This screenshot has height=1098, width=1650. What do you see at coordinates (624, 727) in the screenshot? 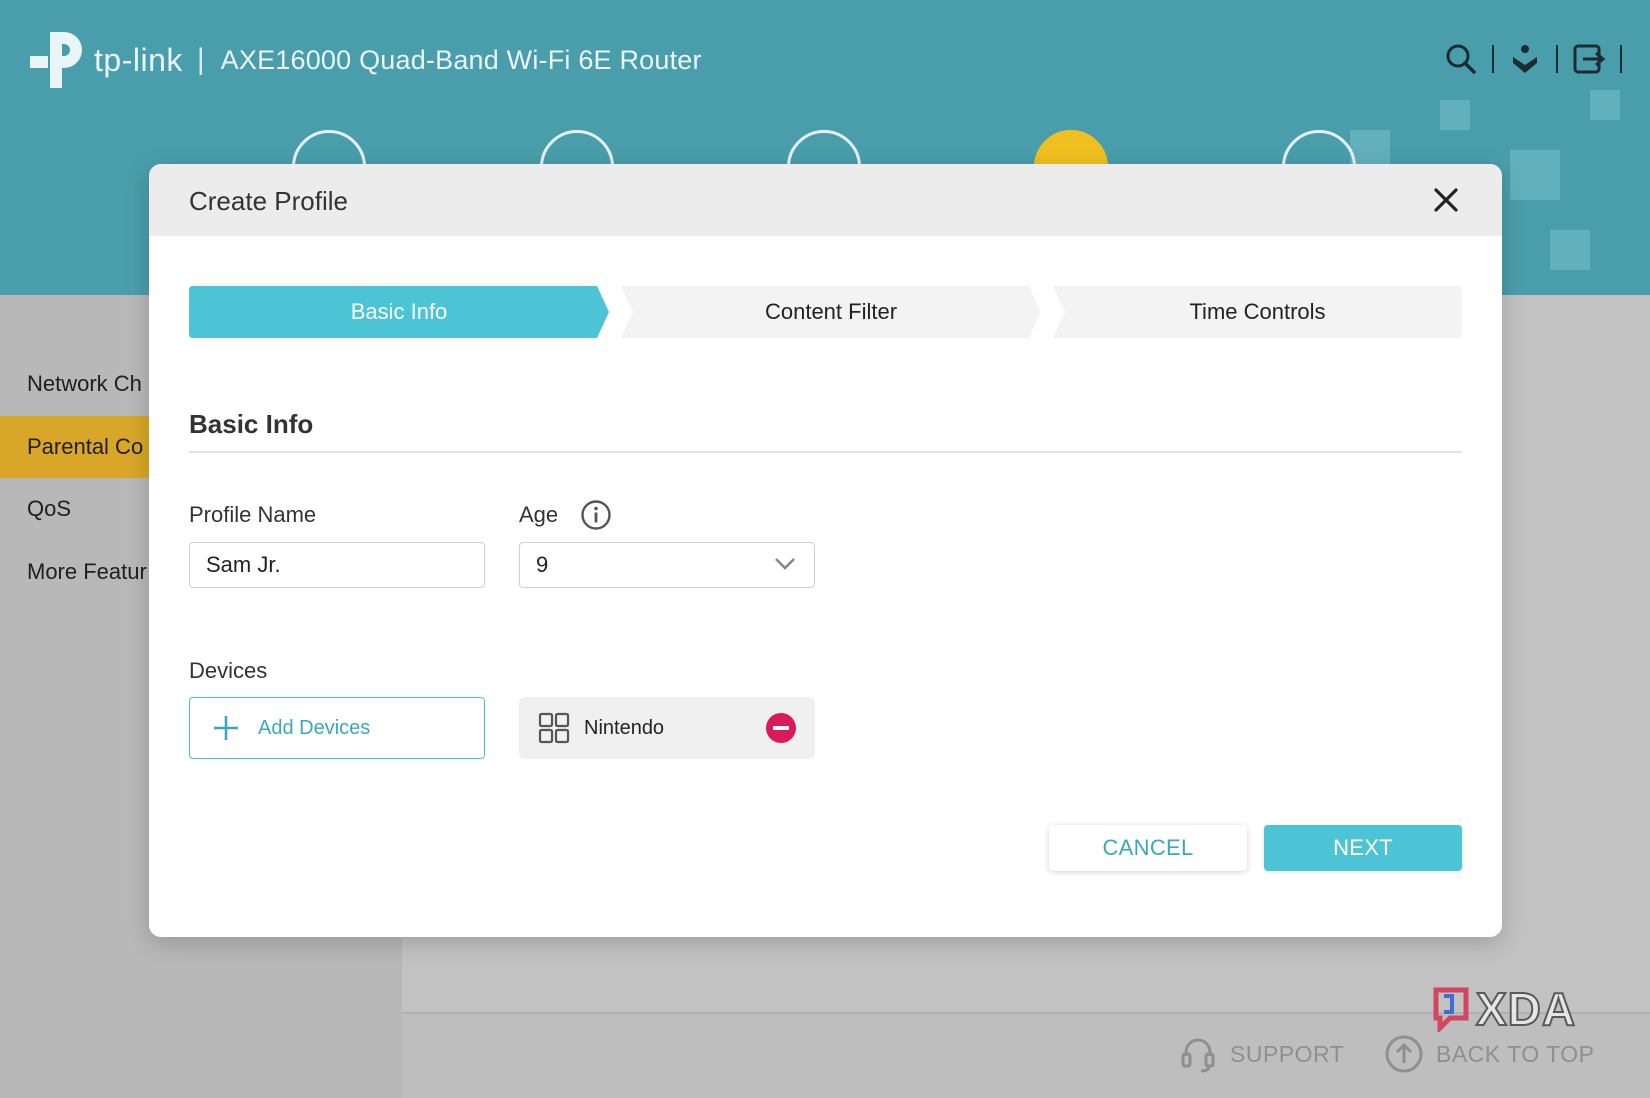
I see `device-name: Nintendo` at bounding box center [624, 727].